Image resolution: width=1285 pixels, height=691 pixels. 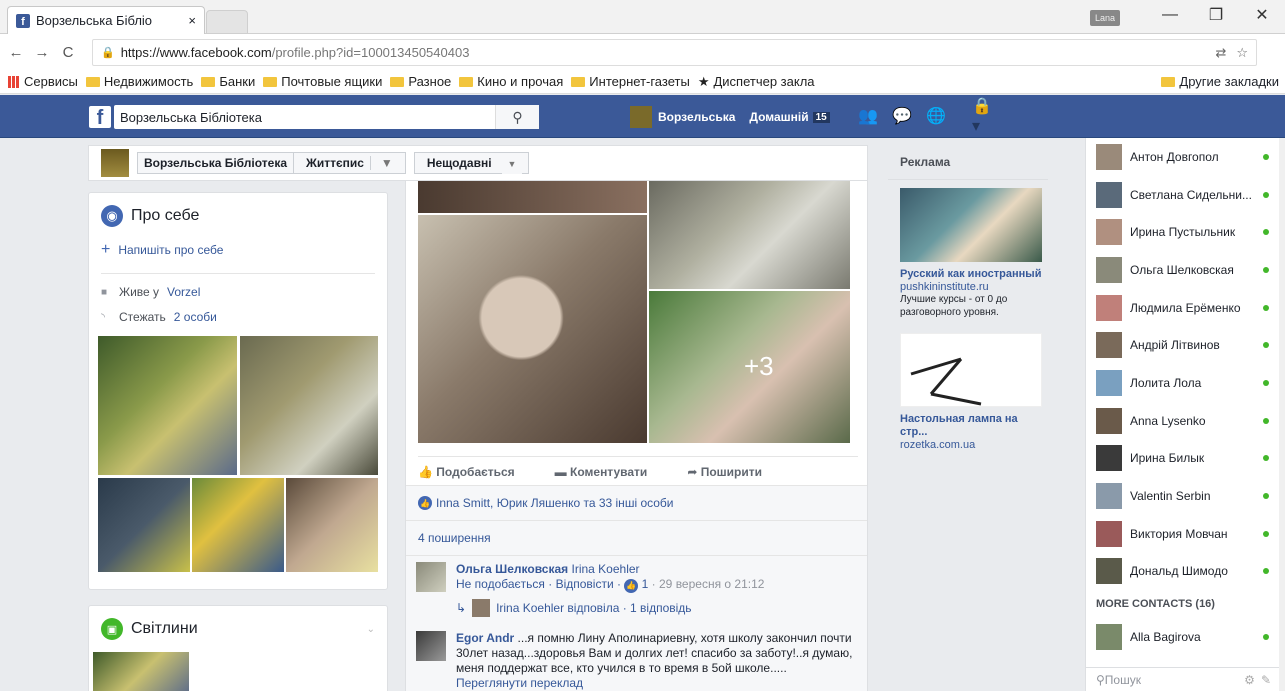 I want to click on home-link: Домашній, so click(x=778, y=117).